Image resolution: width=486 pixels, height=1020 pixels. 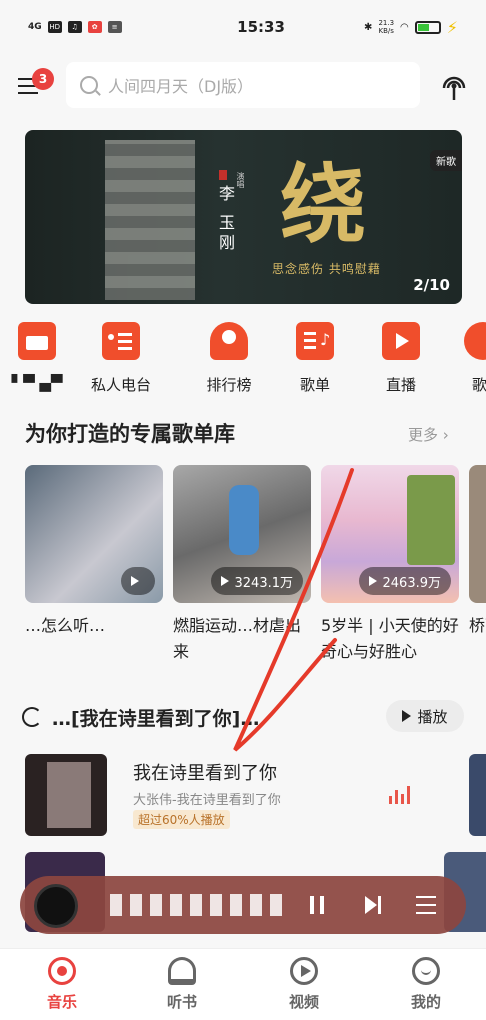 I want to click on play-count, so click(x=138, y=581).